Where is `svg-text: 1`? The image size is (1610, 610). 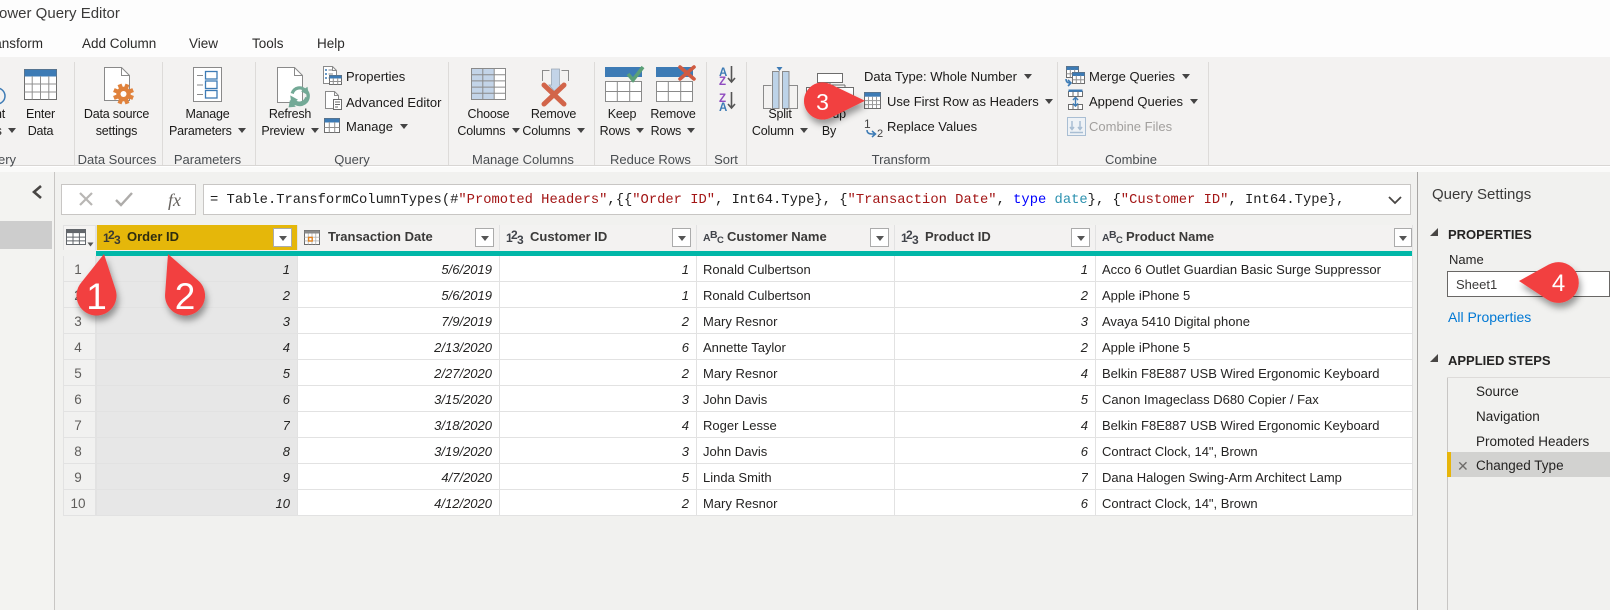
svg-text: 1 is located at coordinates (867, 124).